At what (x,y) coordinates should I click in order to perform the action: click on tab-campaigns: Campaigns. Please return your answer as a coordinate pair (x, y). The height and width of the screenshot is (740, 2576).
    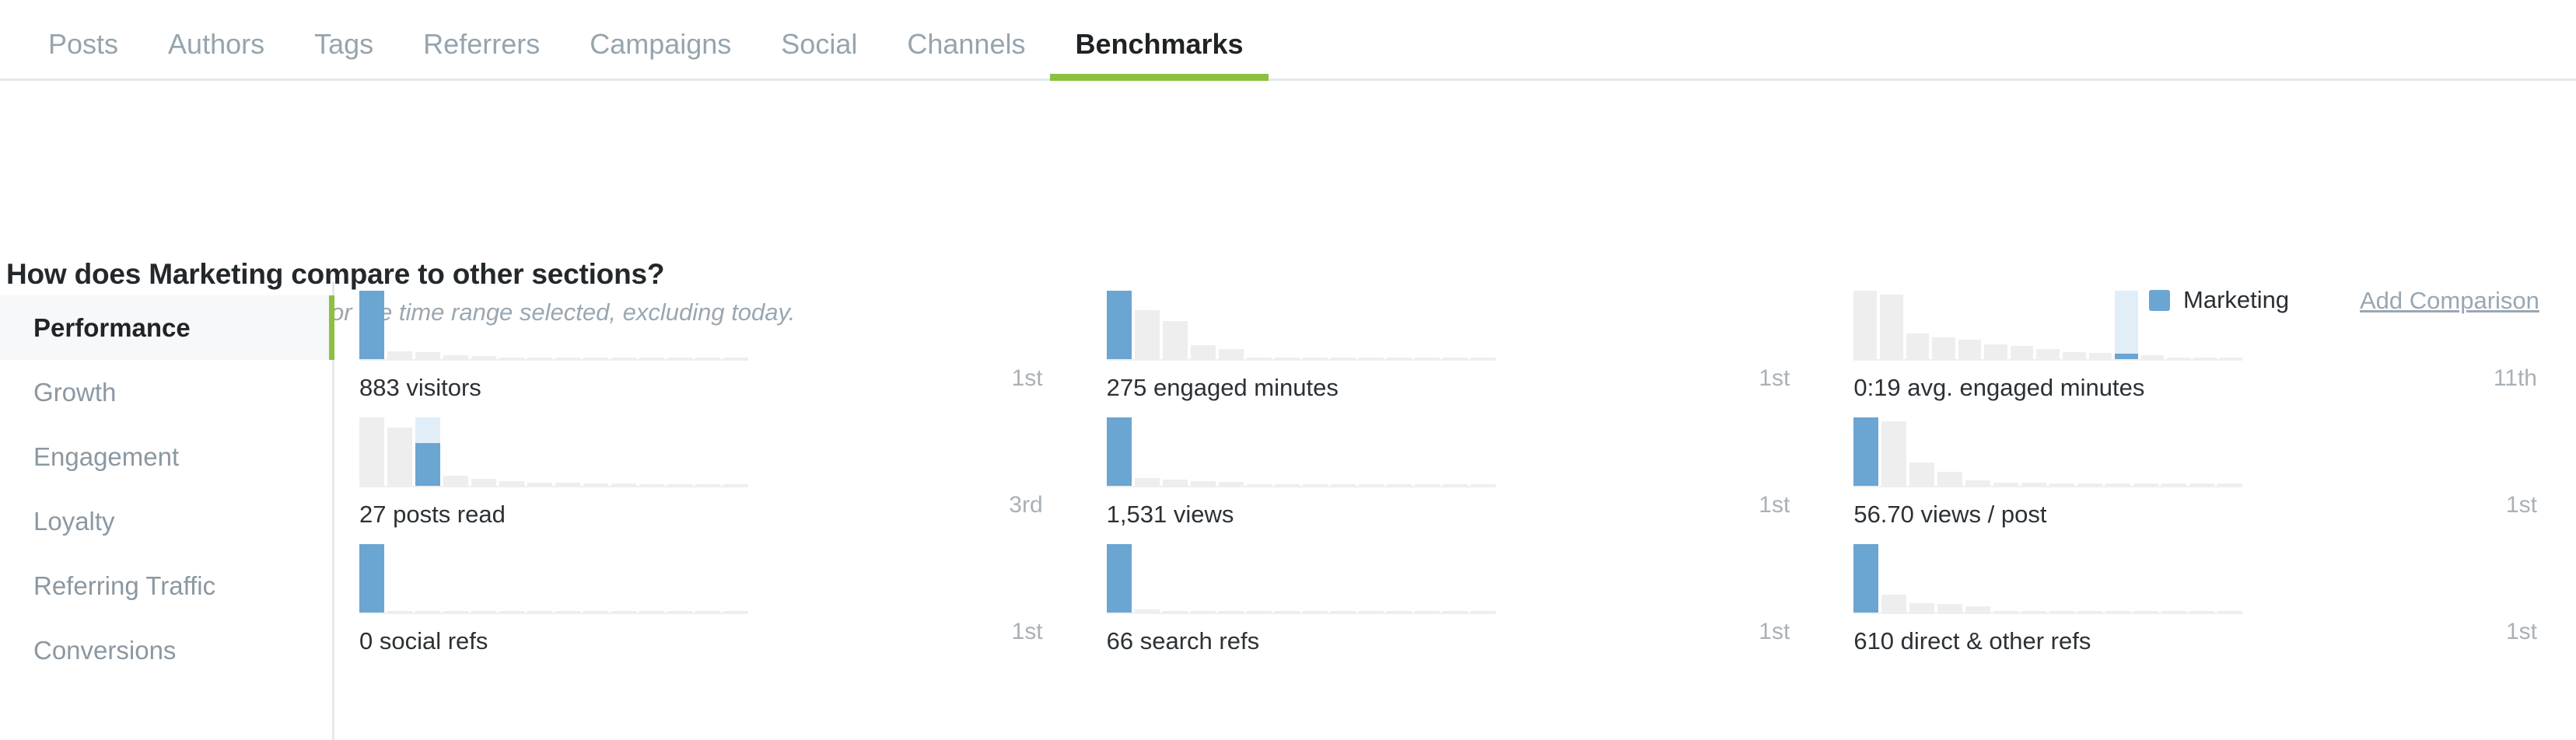
    Looking at the image, I should click on (661, 54).